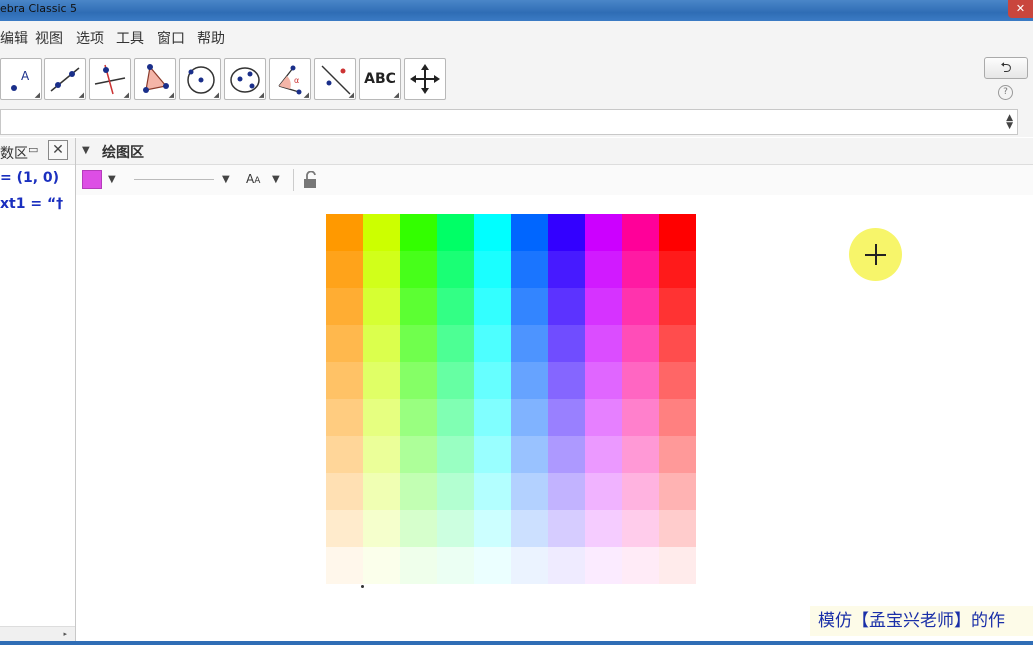 This screenshot has height=645, width=1033. Describe the element at coordinates (86, 150) in the screenshot. I see `collapse-icon: ▼` at that location.